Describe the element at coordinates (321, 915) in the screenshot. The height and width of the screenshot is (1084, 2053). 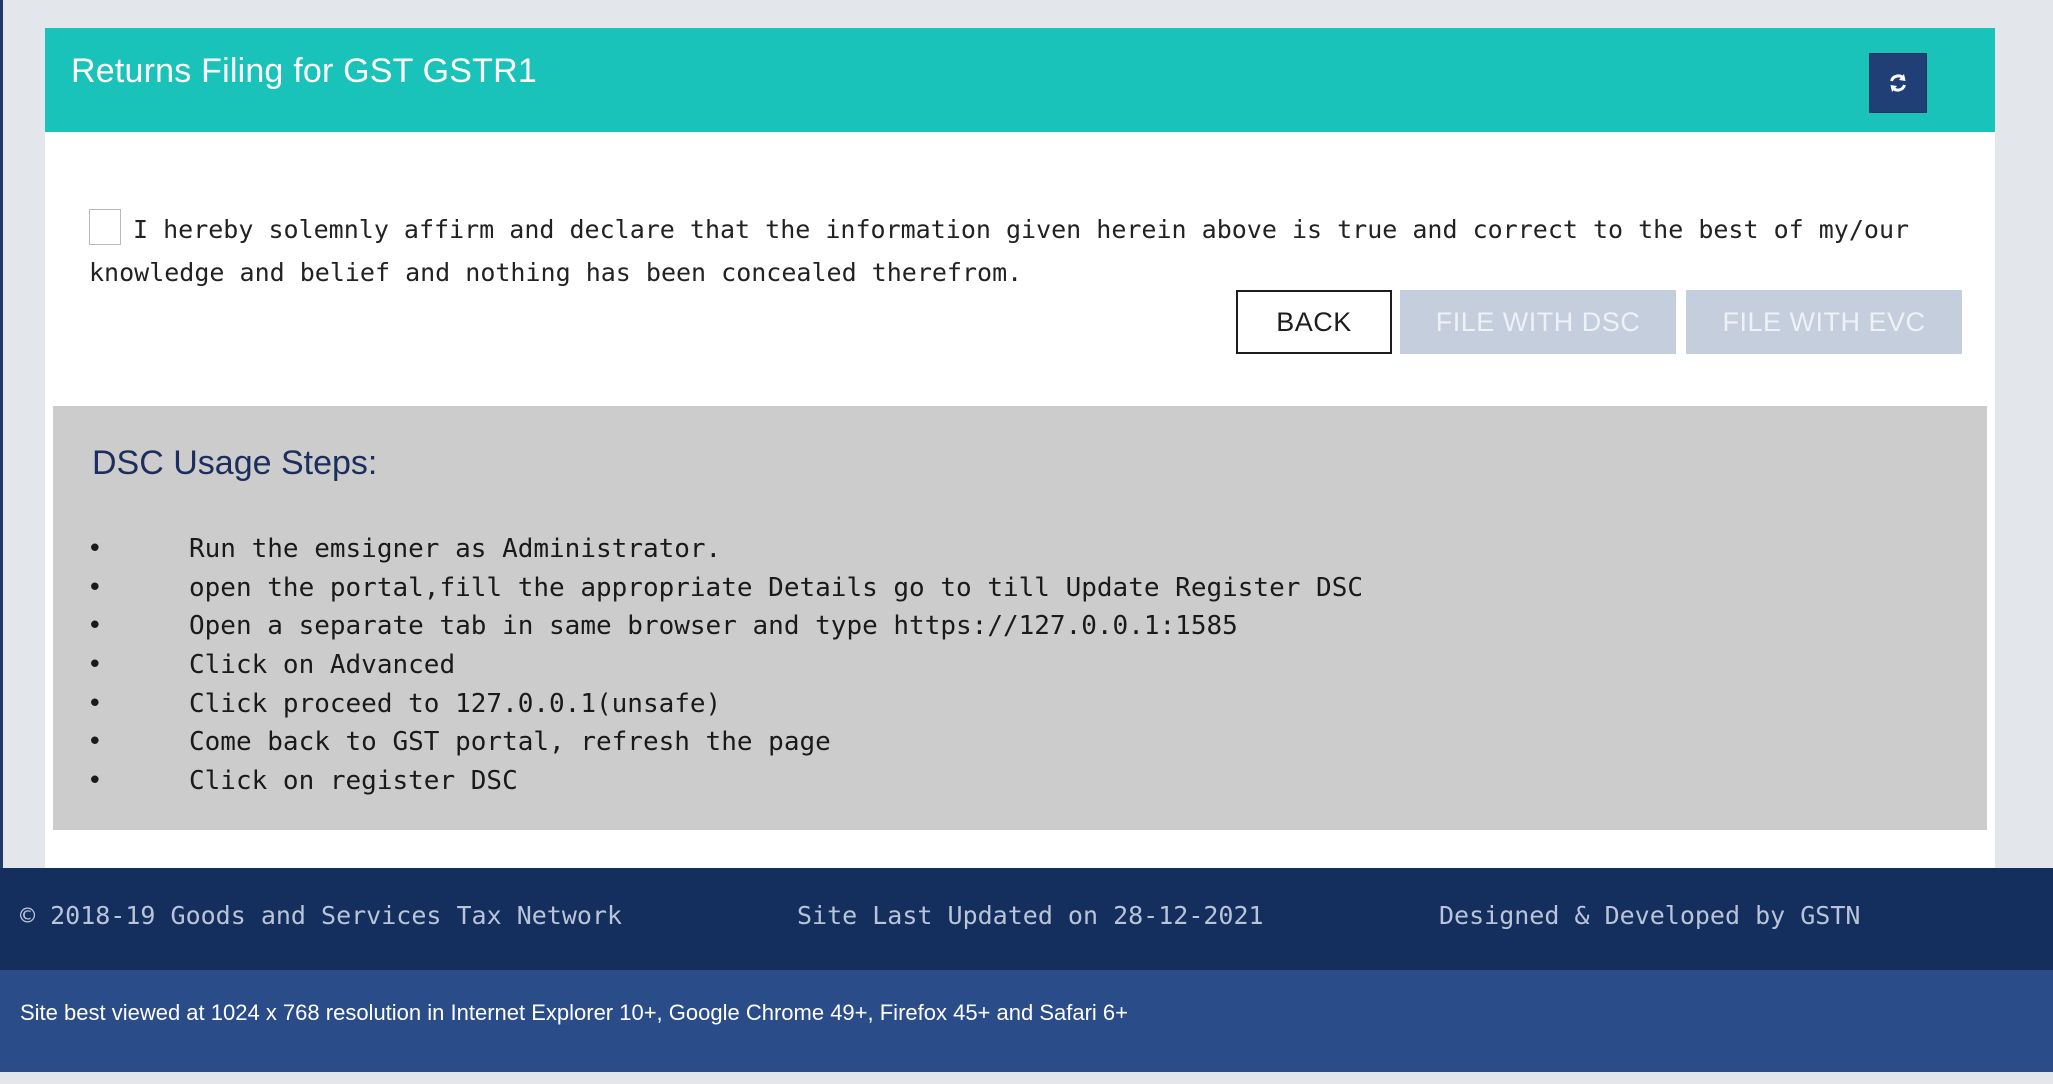
I see `footer-copyright: © 2018-19 Goods and Services Tax Network` at that location.